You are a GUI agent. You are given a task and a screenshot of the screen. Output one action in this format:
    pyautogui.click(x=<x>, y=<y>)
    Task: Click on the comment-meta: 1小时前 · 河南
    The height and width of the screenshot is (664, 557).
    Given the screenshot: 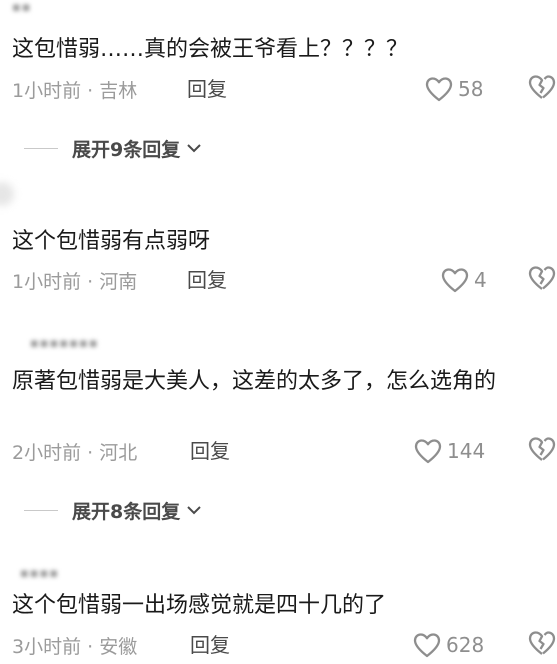 What is the action you would take?
    pyautogui.click(x=75, y=281)
    